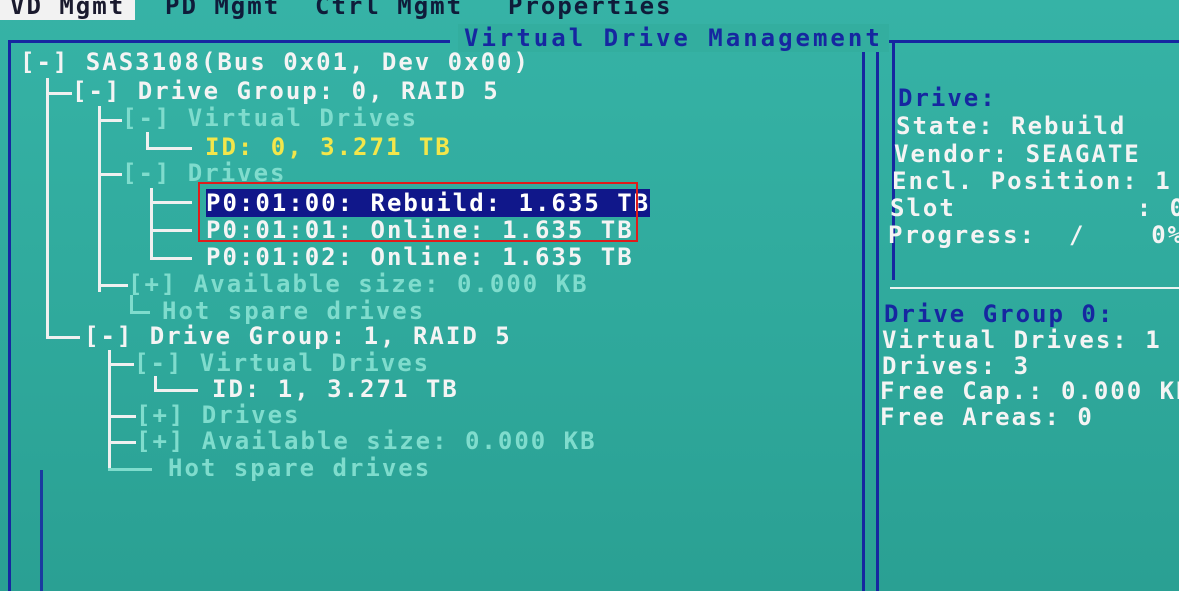 Image resolution: width=1179 pixels, height=591 pixels. Describe the element at coordinates (1011, 126) in the screenshot. I see `drive-info-state: State: Rebuild` at that location.